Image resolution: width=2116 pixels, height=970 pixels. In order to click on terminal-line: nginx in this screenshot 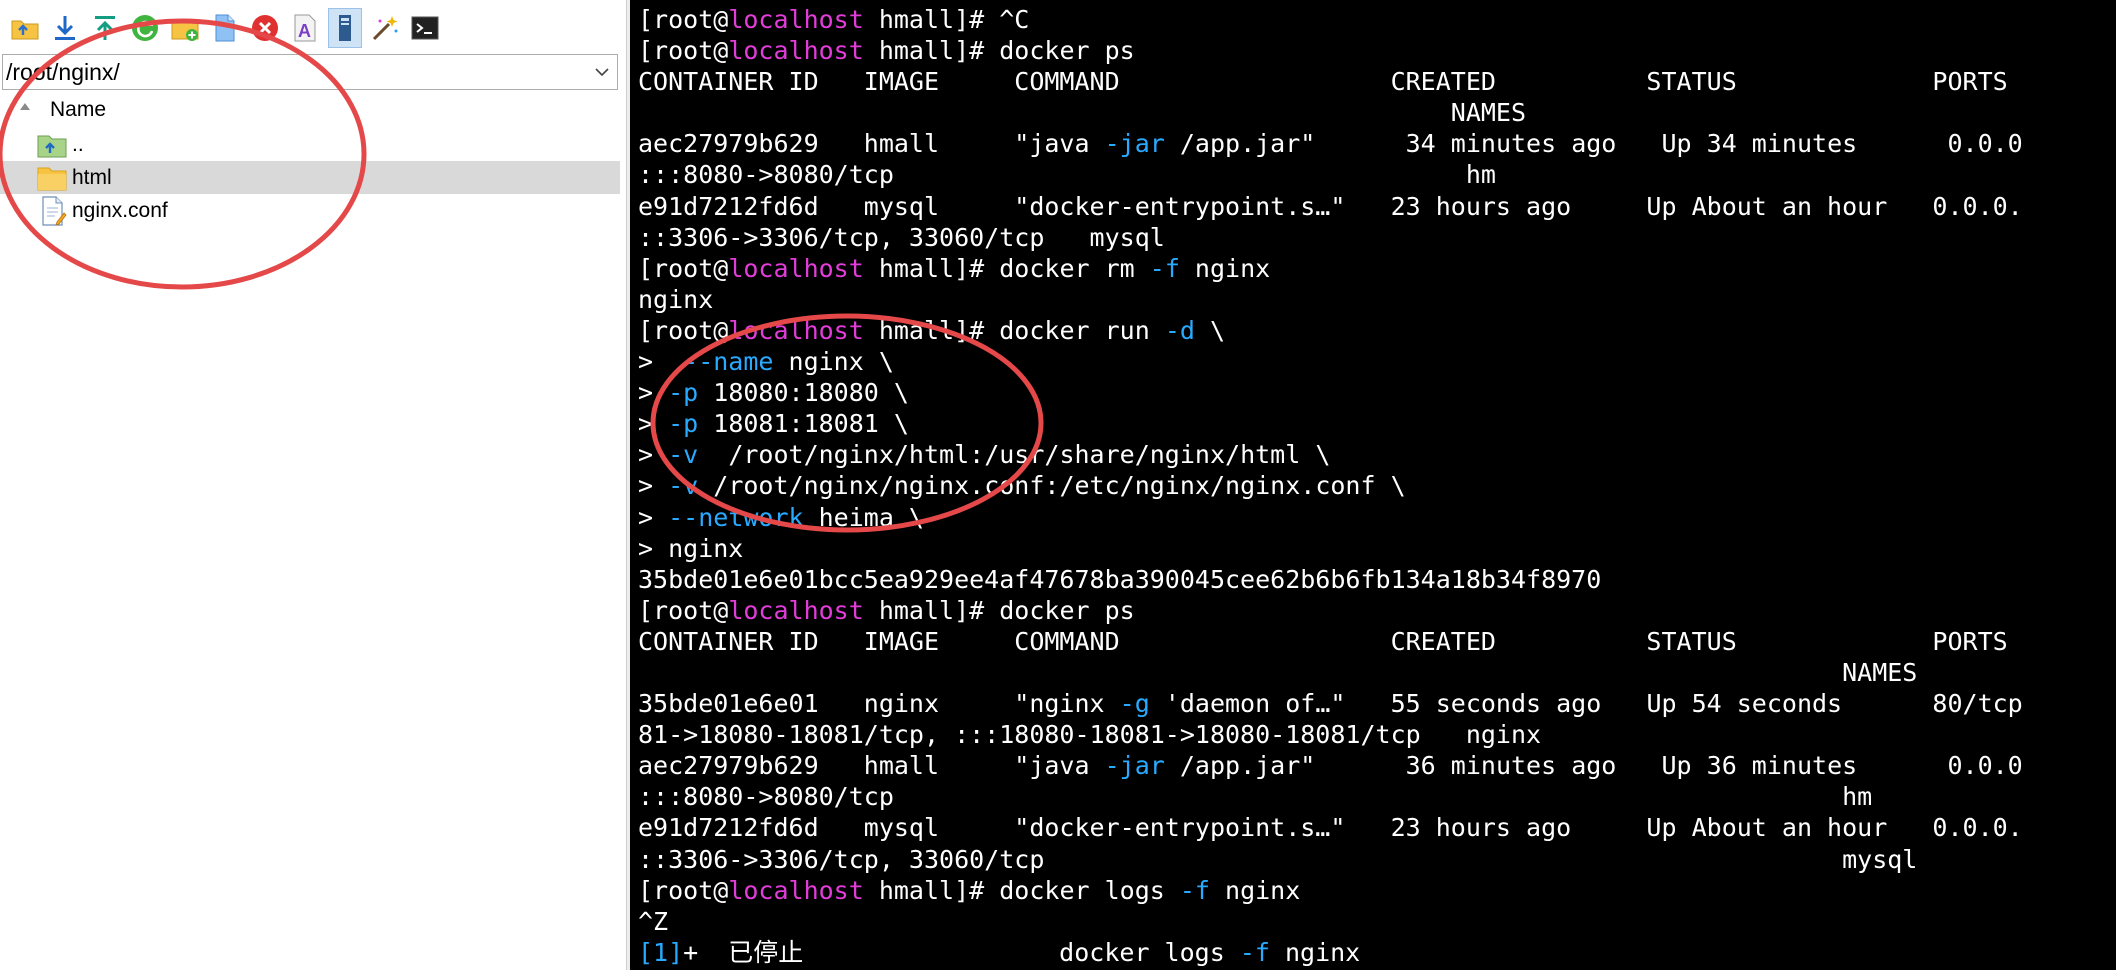, I will do `click(1330, 299)`.